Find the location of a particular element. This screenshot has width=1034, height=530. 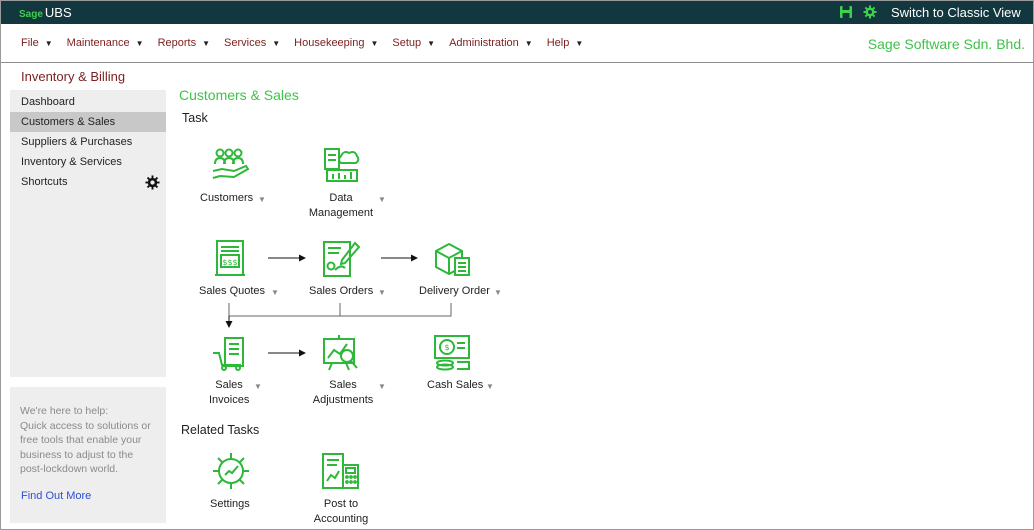

sales-adjustments-label: Sales Adjustments is located at coordinates (343, 393).